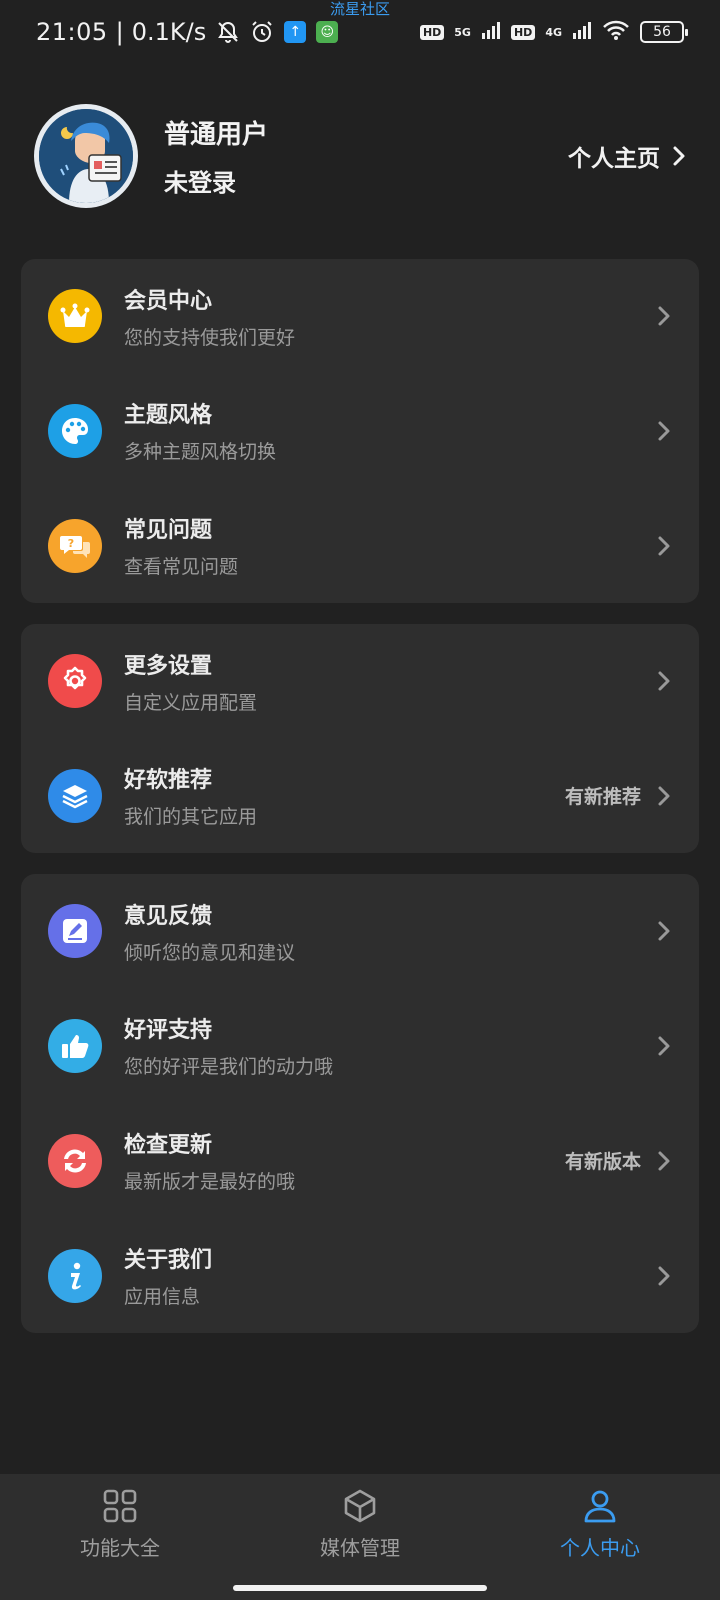 The image size is (720, 1600). I want to click on list-item-recommended-apps: 好软推荐 我们的其它应用 有新推荐, so click(360, 795).